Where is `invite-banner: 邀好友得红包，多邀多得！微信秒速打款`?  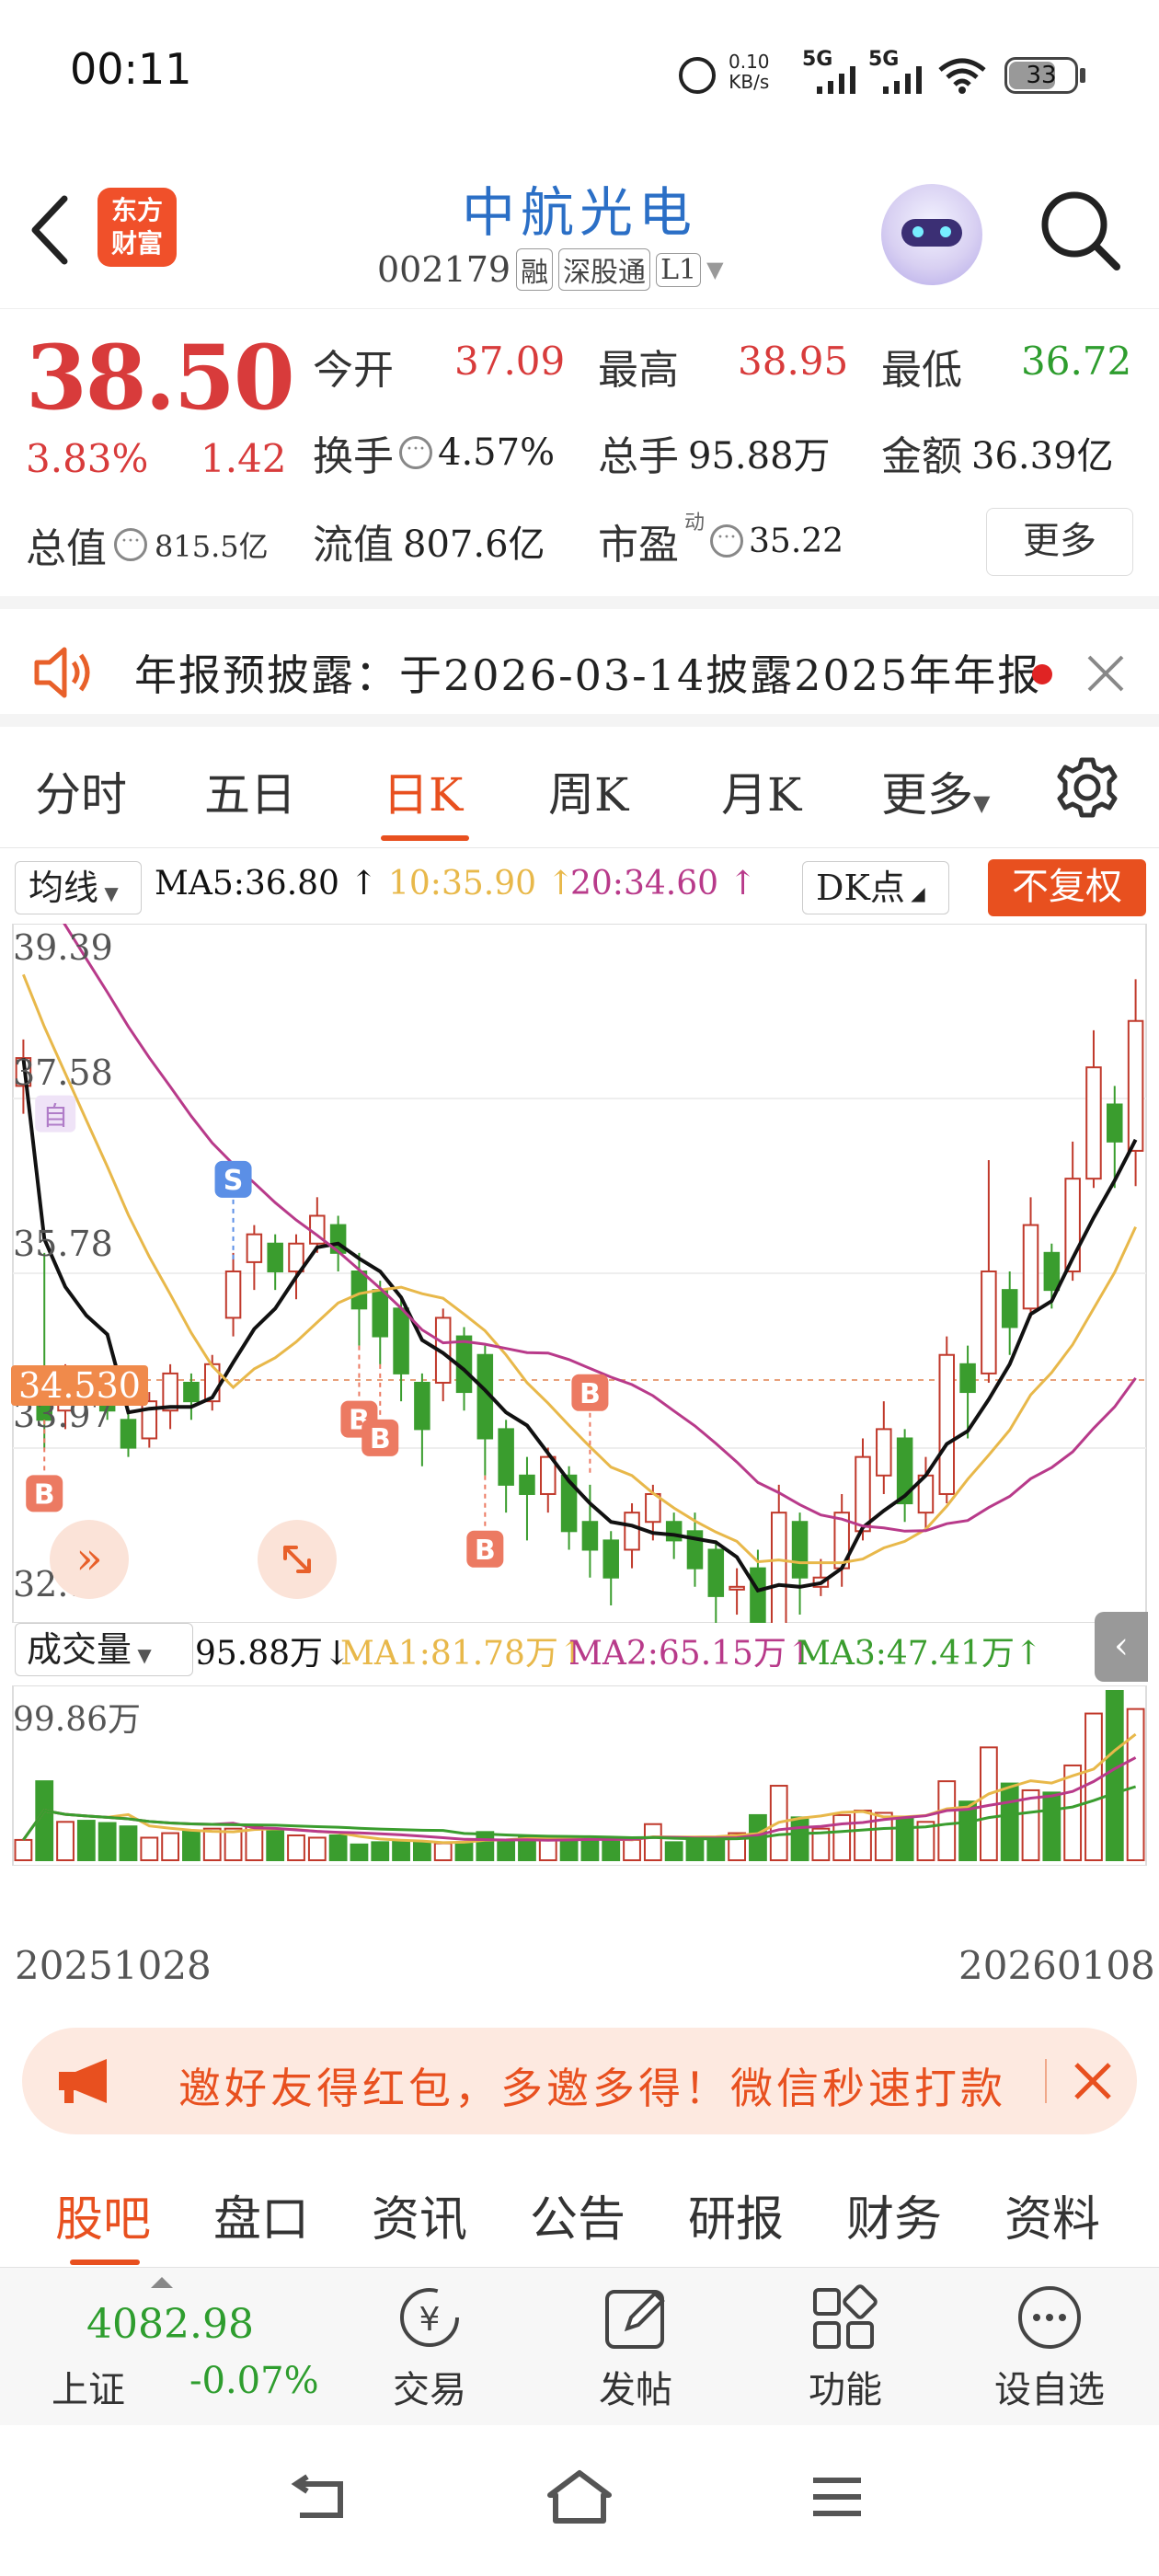 invite-banner: 邀好友得红包，多邀多得！微信秒速打款 is located at coordinates (579, 2081).